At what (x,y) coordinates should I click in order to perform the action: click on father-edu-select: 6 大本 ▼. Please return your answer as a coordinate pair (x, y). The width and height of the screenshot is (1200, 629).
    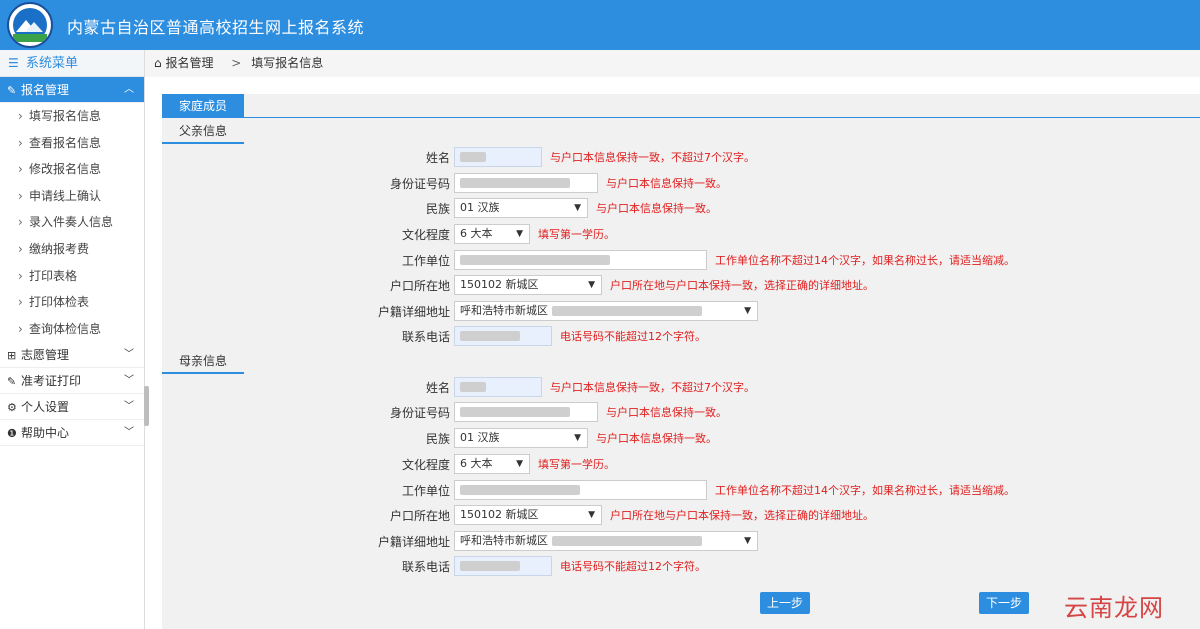
    Looking at the image, I should click on (492, 234).